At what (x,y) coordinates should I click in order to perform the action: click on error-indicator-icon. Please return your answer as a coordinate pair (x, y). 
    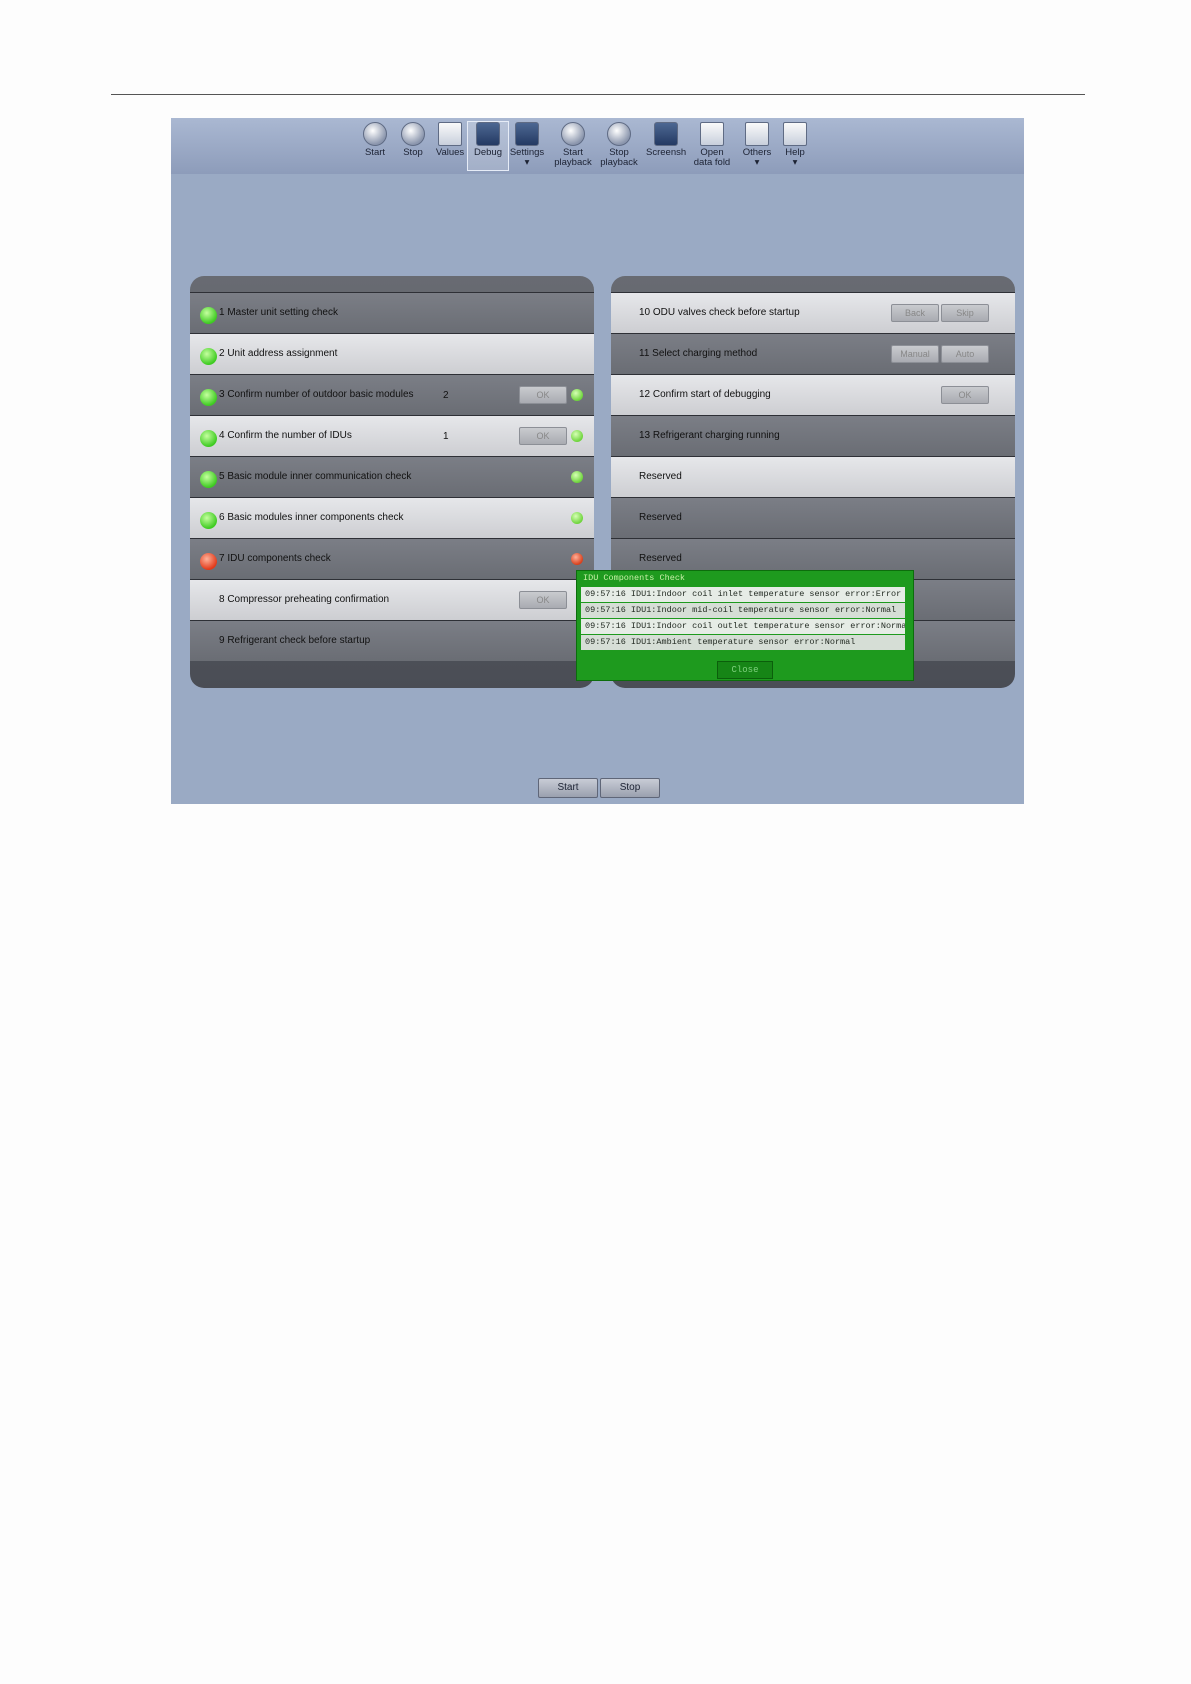
    Looking at the image, I should click on (577, 559).